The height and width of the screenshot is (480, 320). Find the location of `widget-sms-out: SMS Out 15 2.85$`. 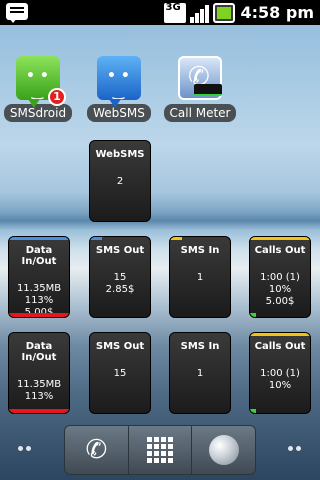

widget-sms-out: SMS Out 15 2.85$ is located at coordinates (120, 277).